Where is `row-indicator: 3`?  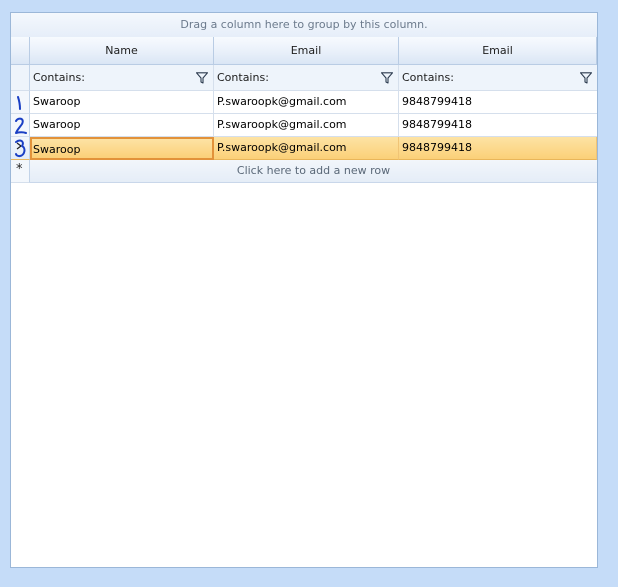
row-indicator: 3 is located at coordinates (20, 148).